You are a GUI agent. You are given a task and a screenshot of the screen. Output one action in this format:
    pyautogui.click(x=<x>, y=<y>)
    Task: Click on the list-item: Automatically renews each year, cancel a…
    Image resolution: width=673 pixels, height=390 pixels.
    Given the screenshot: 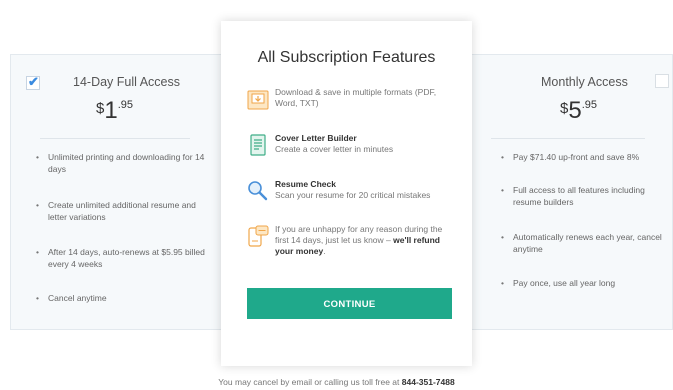 What is the action you would take?
    pyautogui.click(x=586, y=243)
    